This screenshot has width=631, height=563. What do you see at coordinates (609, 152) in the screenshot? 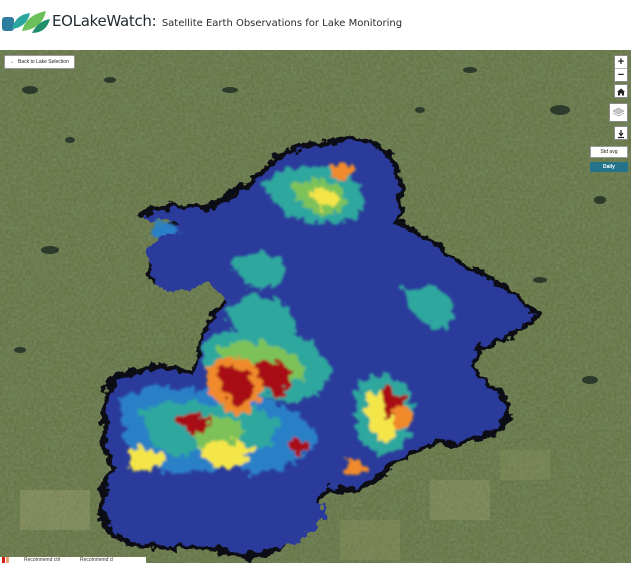
I see `date-average-field: Std avg` at bounding box center [609, 152].